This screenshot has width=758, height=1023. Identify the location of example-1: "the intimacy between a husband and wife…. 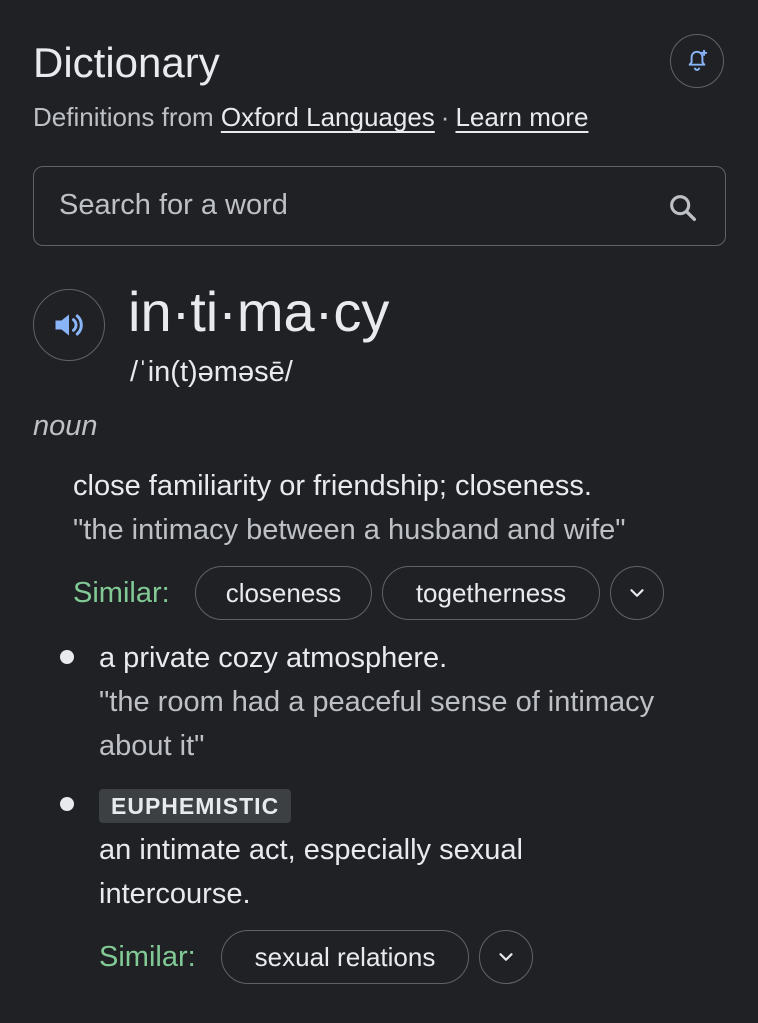
(349, 530).